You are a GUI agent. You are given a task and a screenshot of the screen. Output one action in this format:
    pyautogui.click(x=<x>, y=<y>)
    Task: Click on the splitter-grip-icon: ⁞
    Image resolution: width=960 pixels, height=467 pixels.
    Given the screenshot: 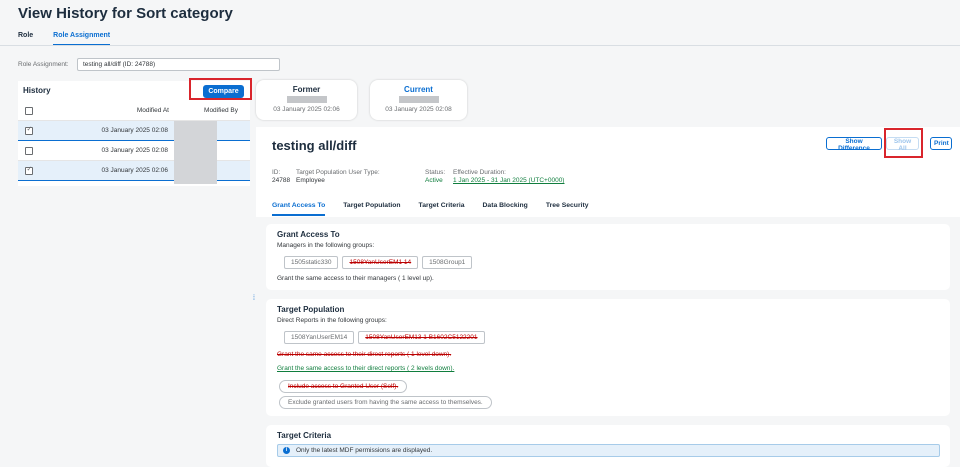 What is the action you would take?
    pyautogui.click(x=254, y=298)
    